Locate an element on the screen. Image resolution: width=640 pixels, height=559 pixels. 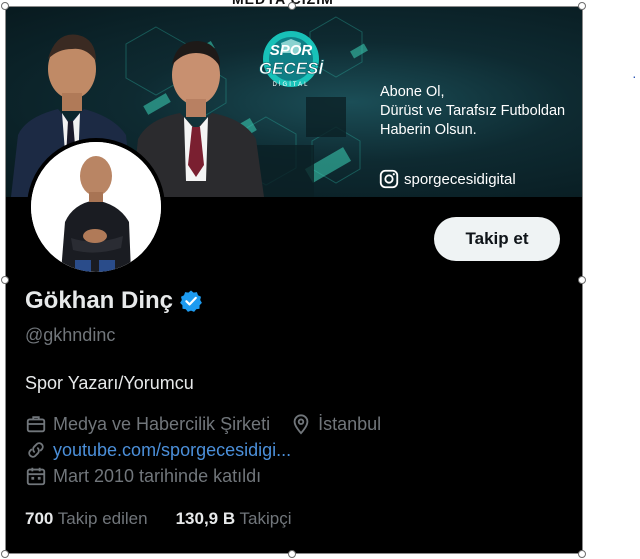
following-label: Takip edilen is located at coordinates (102, 518).